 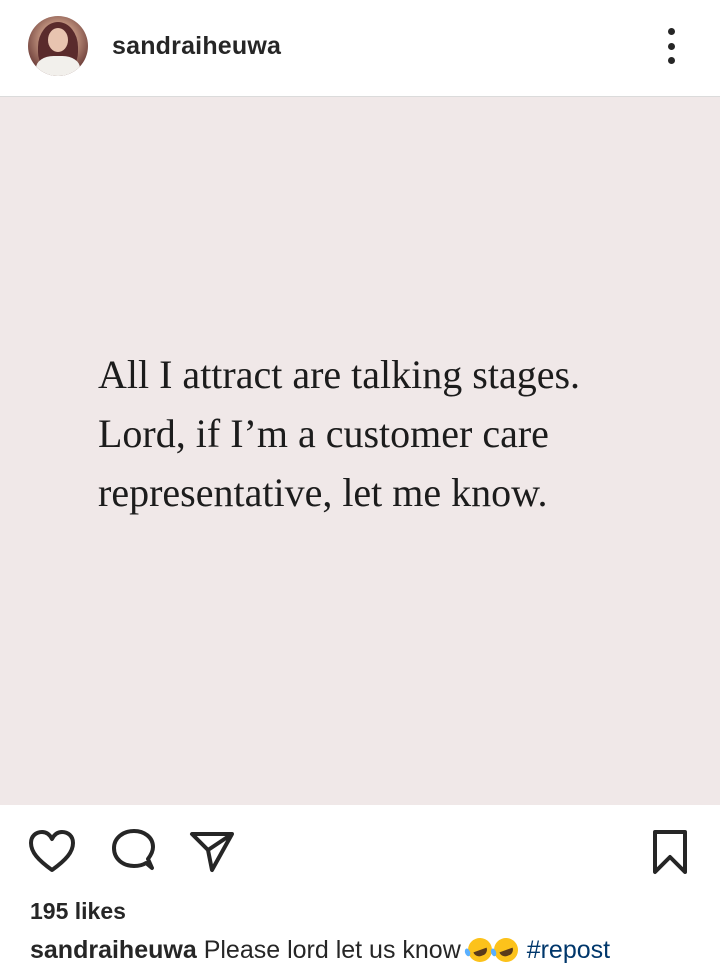 I want to click on bookmark-icon, so click(x=670, y=852).